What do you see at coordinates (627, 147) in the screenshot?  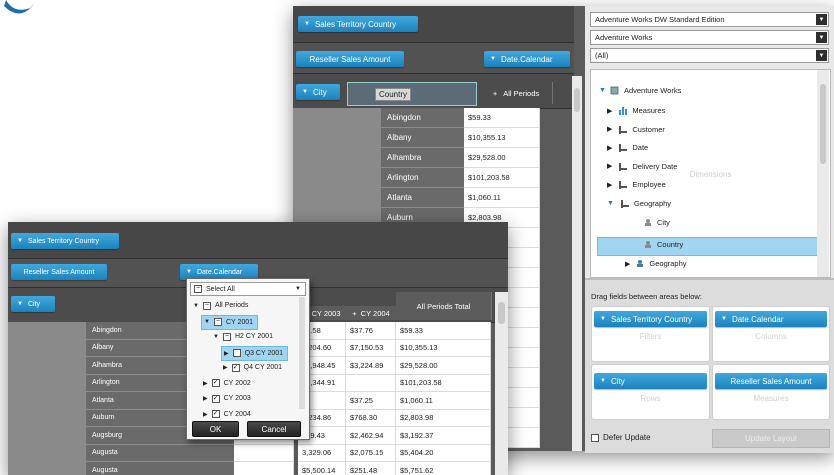 I see `tree-item-date: ▶ Date` at bounding box center [627, 147].